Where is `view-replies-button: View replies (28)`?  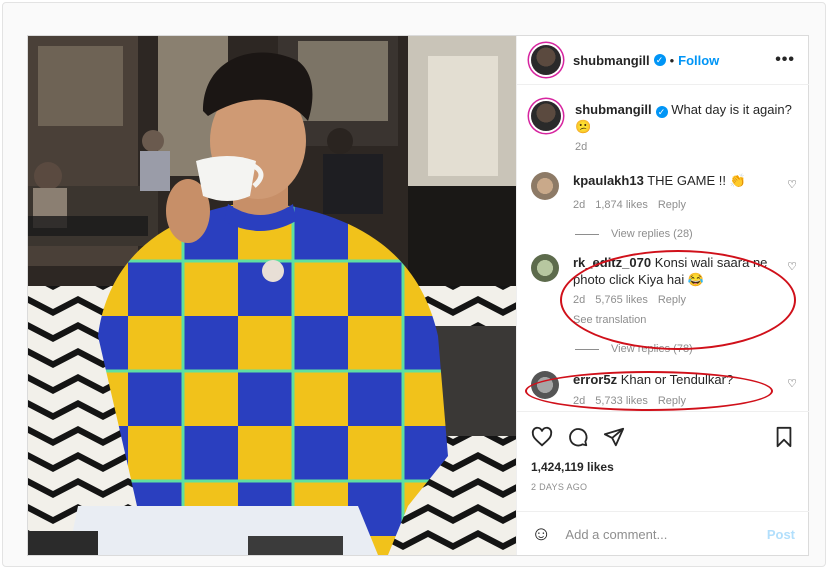 view-replies-button: View replies (28) is located at coordinates (692, 234).